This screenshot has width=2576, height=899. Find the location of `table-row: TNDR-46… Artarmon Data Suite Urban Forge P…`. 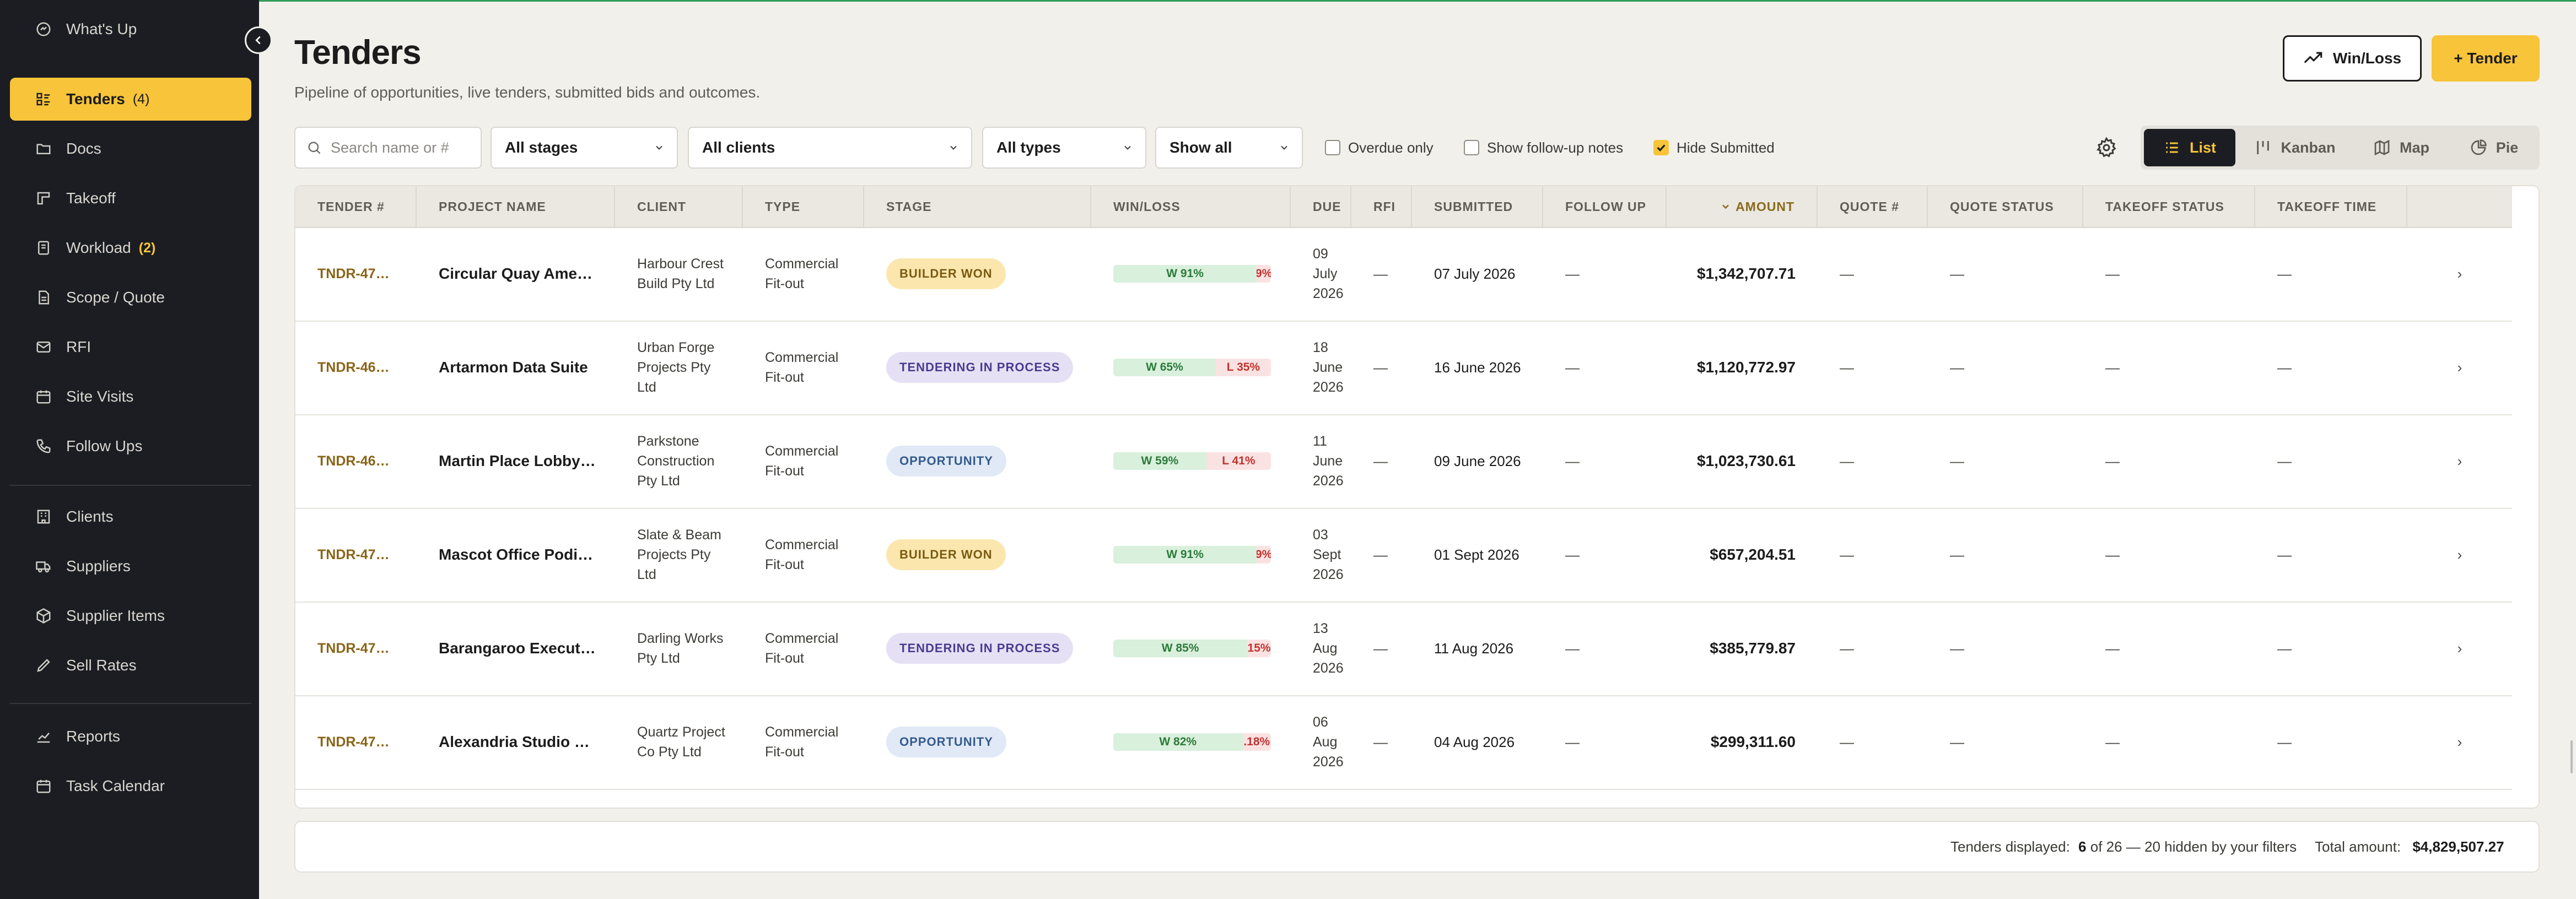

table-row: TNDR-46… Artarmon Data Suite Urban Forge P… is located at coordinates (1404, 368).